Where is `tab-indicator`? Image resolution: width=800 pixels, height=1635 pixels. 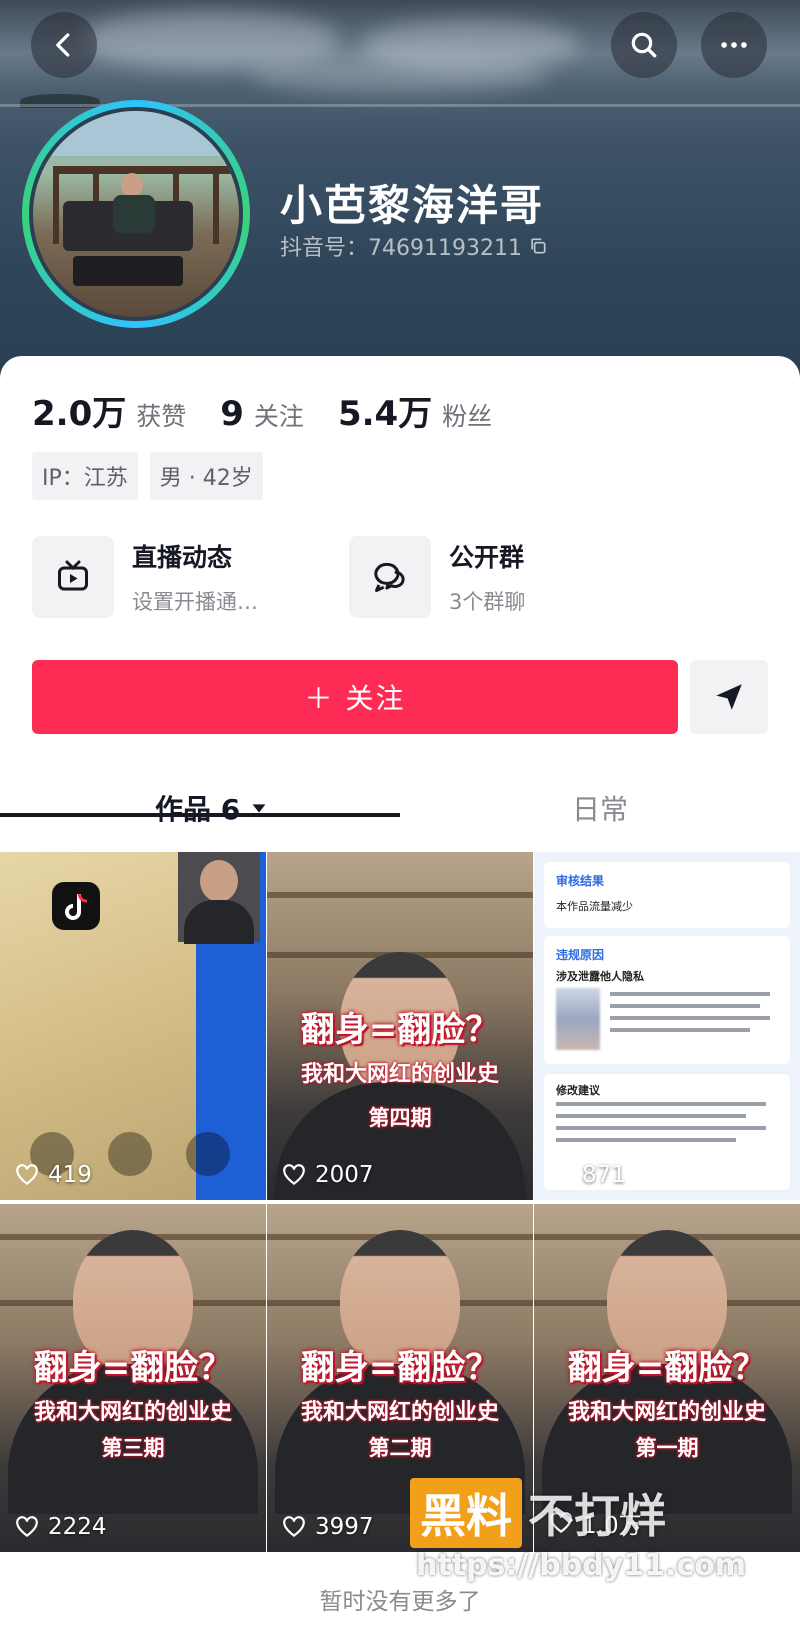 tab-indicator is located at coordinates (200, 815).